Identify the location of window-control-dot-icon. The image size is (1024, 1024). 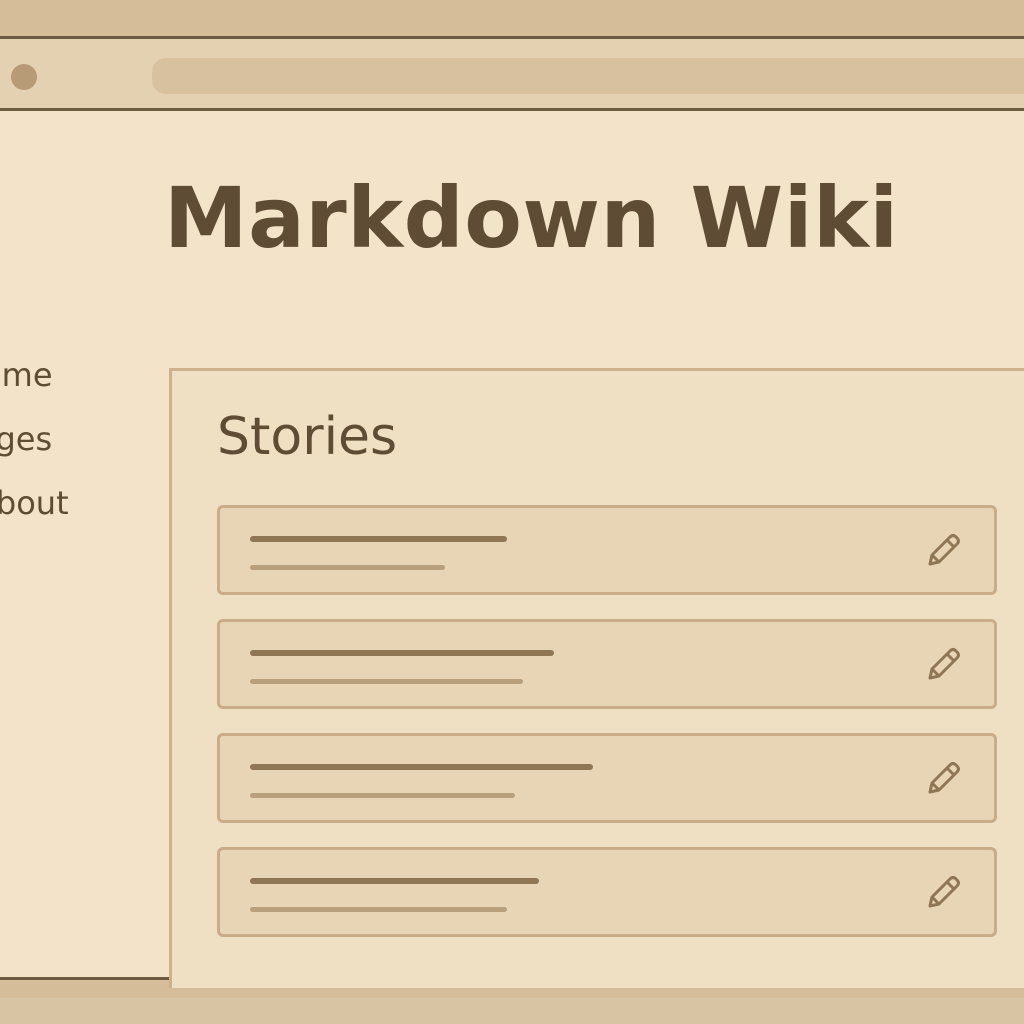
(24, 77).